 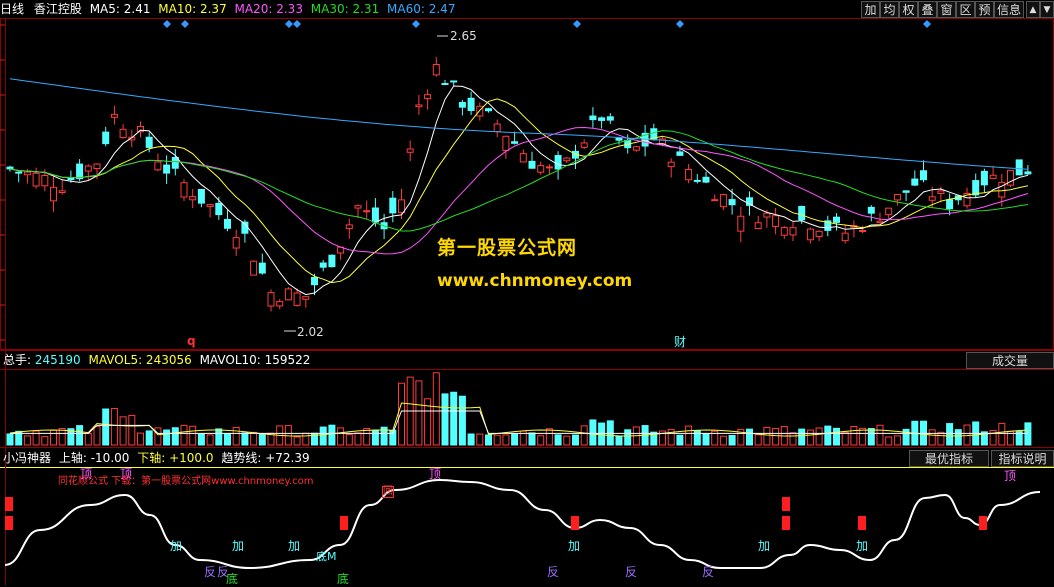 What do you see at coordinates (289, 24) in the screenshot?
I see `signal-diamond-marker` at bounding box center [289, 24].